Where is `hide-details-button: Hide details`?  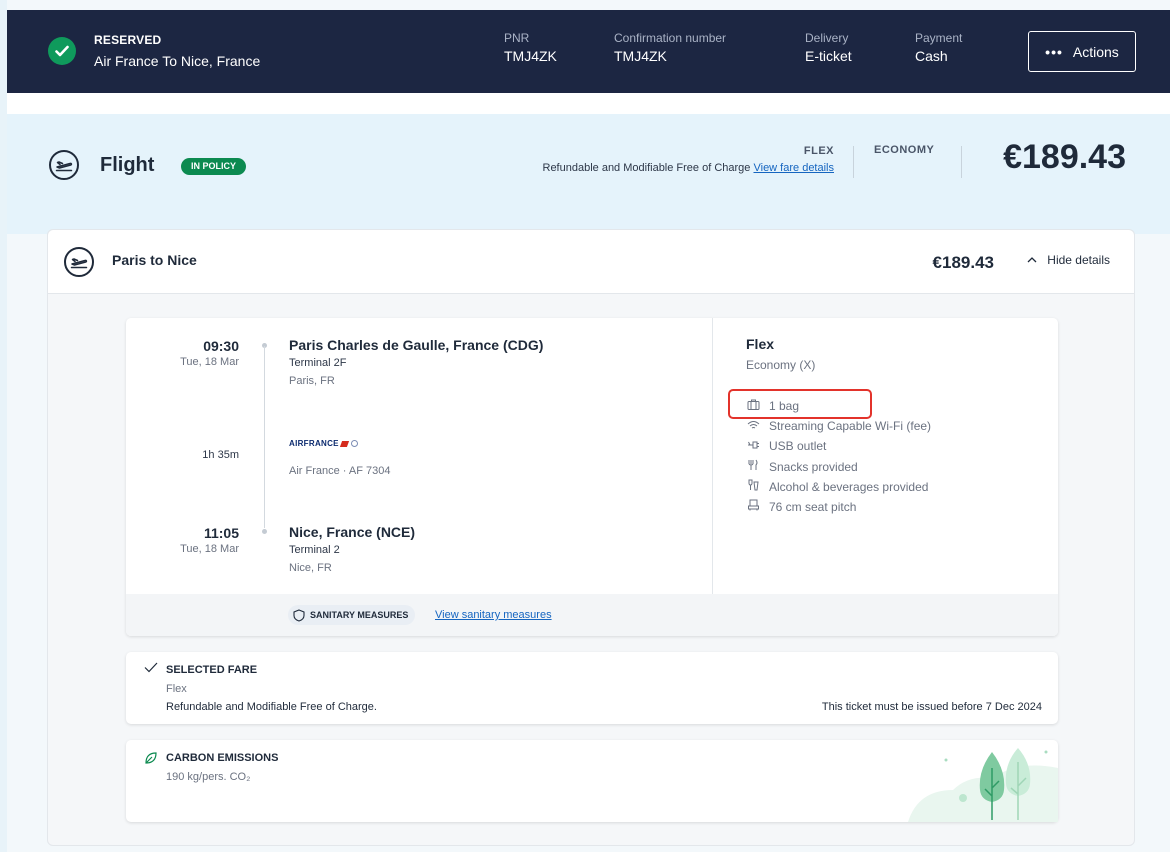 hide-details-button: Hide details is located at coordinates (1068, 260).